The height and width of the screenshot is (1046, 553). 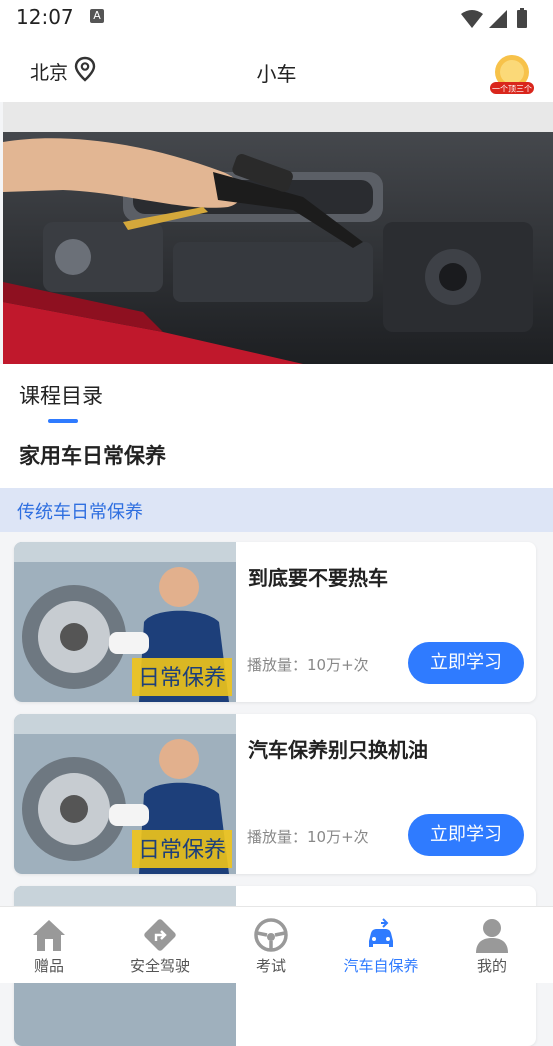 What do you see at coordinates (48, 966) in the screenshot?
I see `nav-label: 赠品` at bounding box center [48, 966].